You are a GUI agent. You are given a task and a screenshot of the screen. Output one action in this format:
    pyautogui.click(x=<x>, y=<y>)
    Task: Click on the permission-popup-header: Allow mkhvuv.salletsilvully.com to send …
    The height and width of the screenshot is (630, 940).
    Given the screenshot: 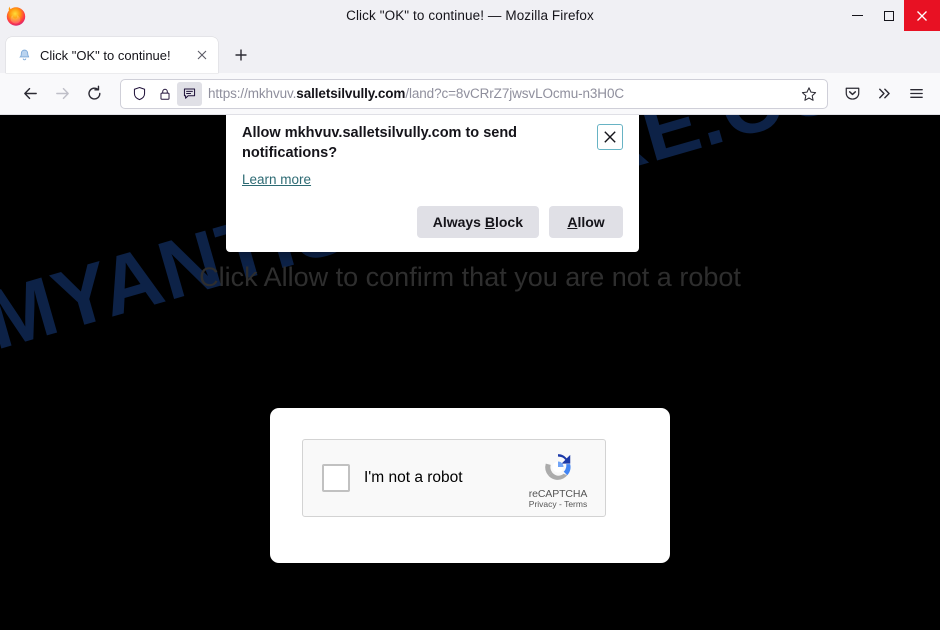 What is the action you would take?
    pyautogui.click(x=432, y=143)
    